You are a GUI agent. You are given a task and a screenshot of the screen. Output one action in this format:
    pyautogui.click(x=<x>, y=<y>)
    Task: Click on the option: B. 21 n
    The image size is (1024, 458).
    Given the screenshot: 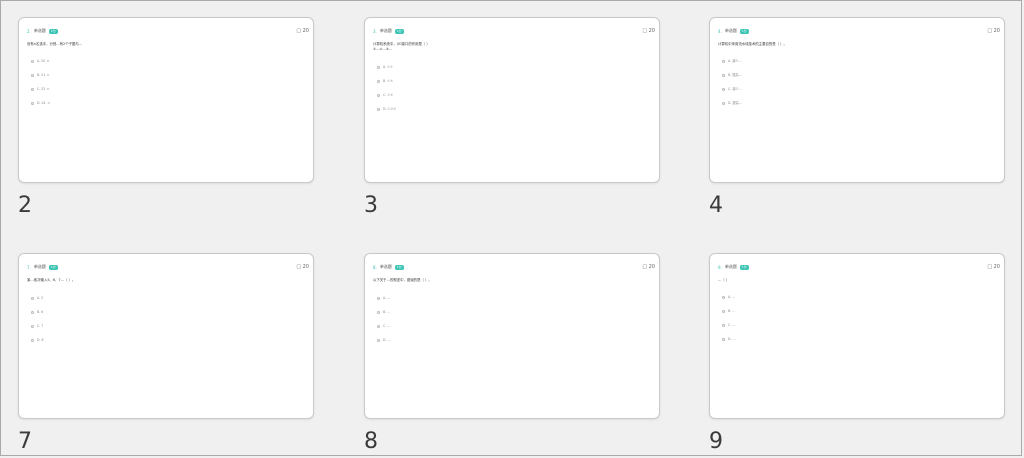 What is the action you would take?
    pyautogui.click(x=40, y=80)
    